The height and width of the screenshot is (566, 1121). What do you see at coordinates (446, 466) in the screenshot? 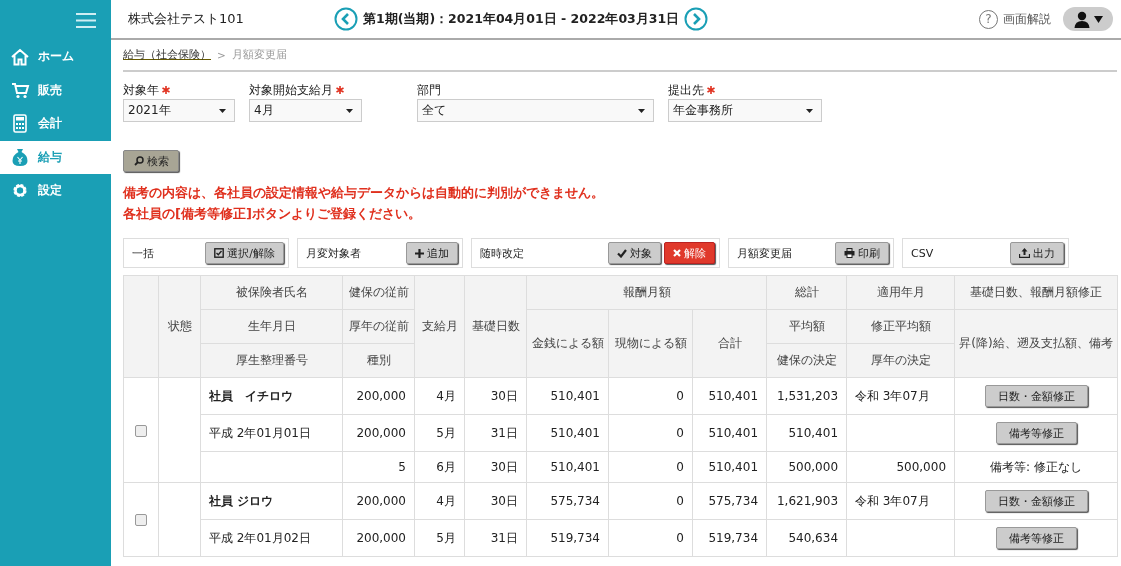
I see `table-cell: 6月` at bounding box center [446, 466].